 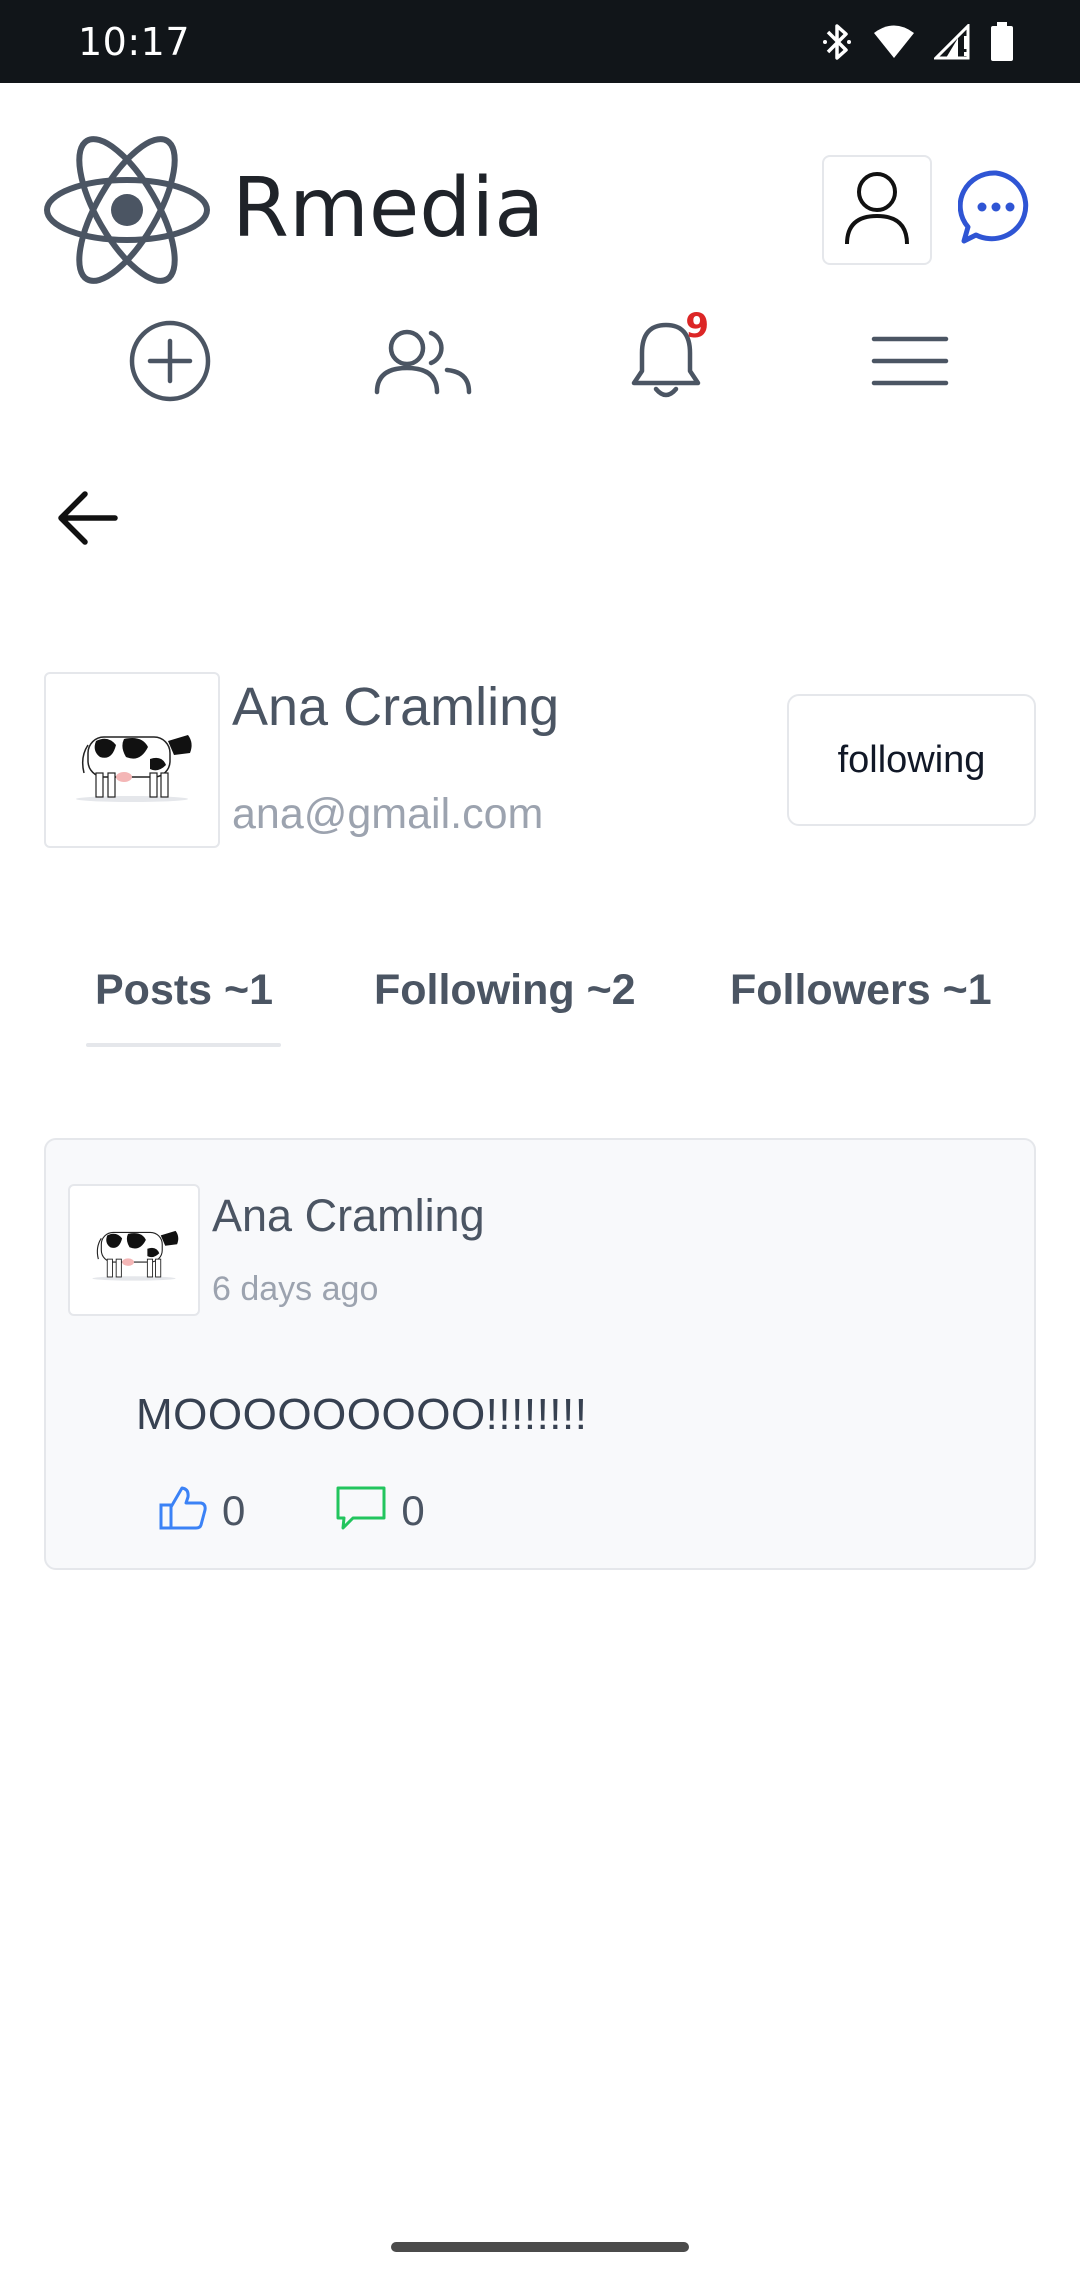 I want to click on comment-button: 0, so click(x=380, y=1510).